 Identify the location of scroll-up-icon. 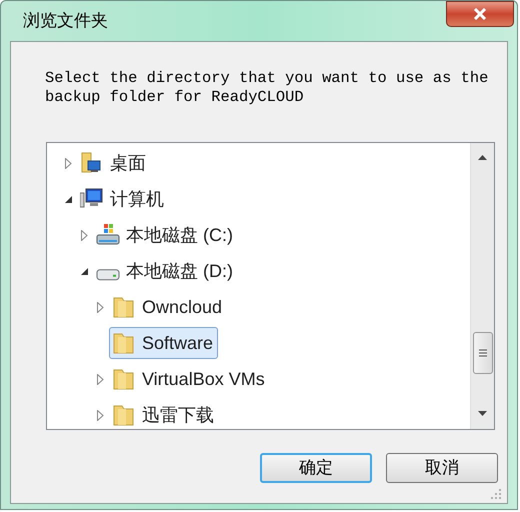
(482, 157).